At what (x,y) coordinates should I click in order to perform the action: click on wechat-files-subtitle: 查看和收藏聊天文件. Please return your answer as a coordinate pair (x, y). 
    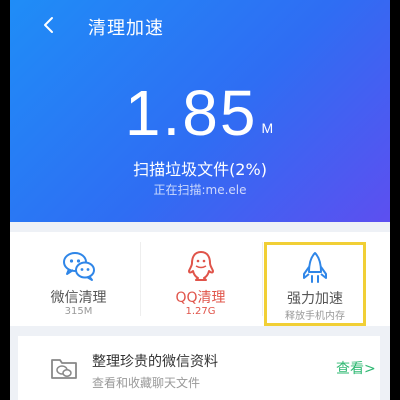
    Looking at the image, I should click on (146, 383).